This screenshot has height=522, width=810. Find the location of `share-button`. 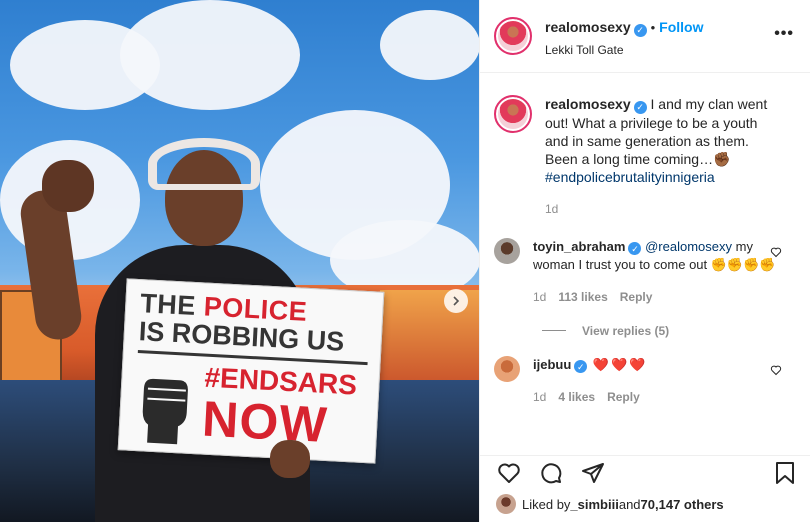

share-button is located at coordinates (593, 473).